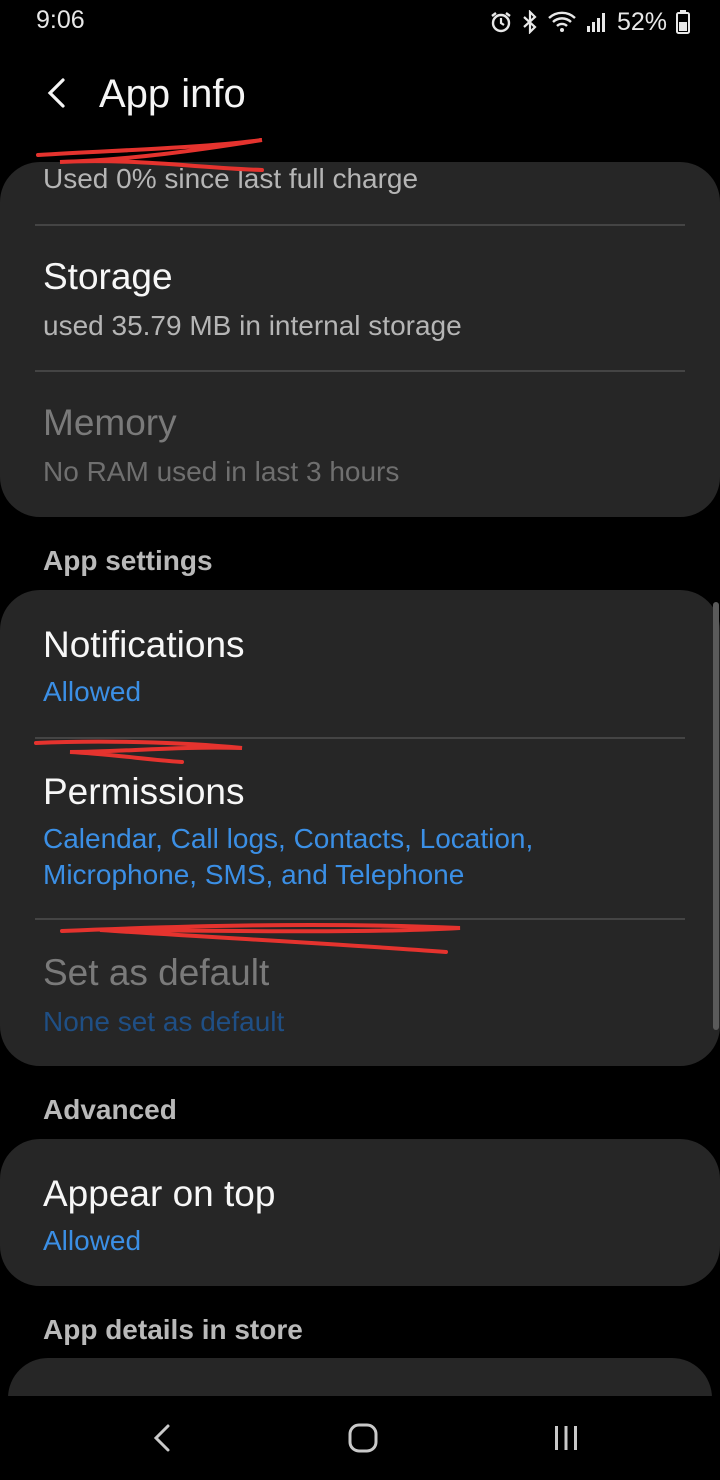 Image resolution: width=720 pixels, height=1480 pixels. I want to click on memory-usage-text: No RAM used in last 3 hours, so click(221, 471).